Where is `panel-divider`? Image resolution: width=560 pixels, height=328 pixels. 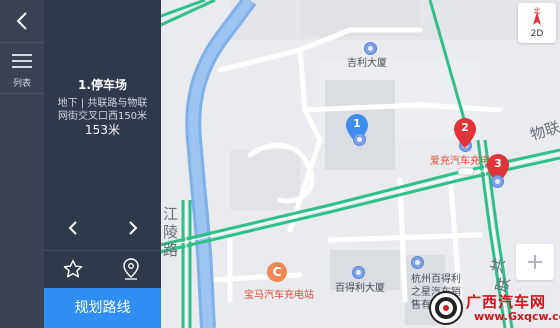 panel-divider is located at coordinates (102, 250).